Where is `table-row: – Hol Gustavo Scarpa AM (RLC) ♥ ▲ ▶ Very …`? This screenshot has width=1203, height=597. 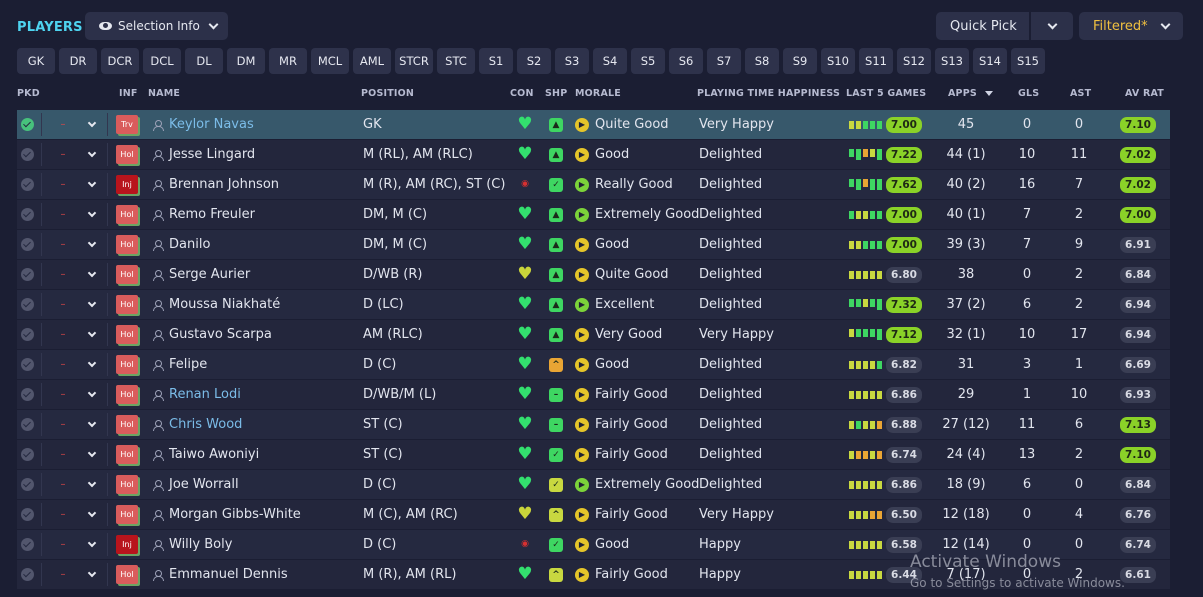 table-row: – Hol Gustavo Scarpa AM (RLC) ♥ ▲ ▶ Very … is located at coordinates (593, 335).